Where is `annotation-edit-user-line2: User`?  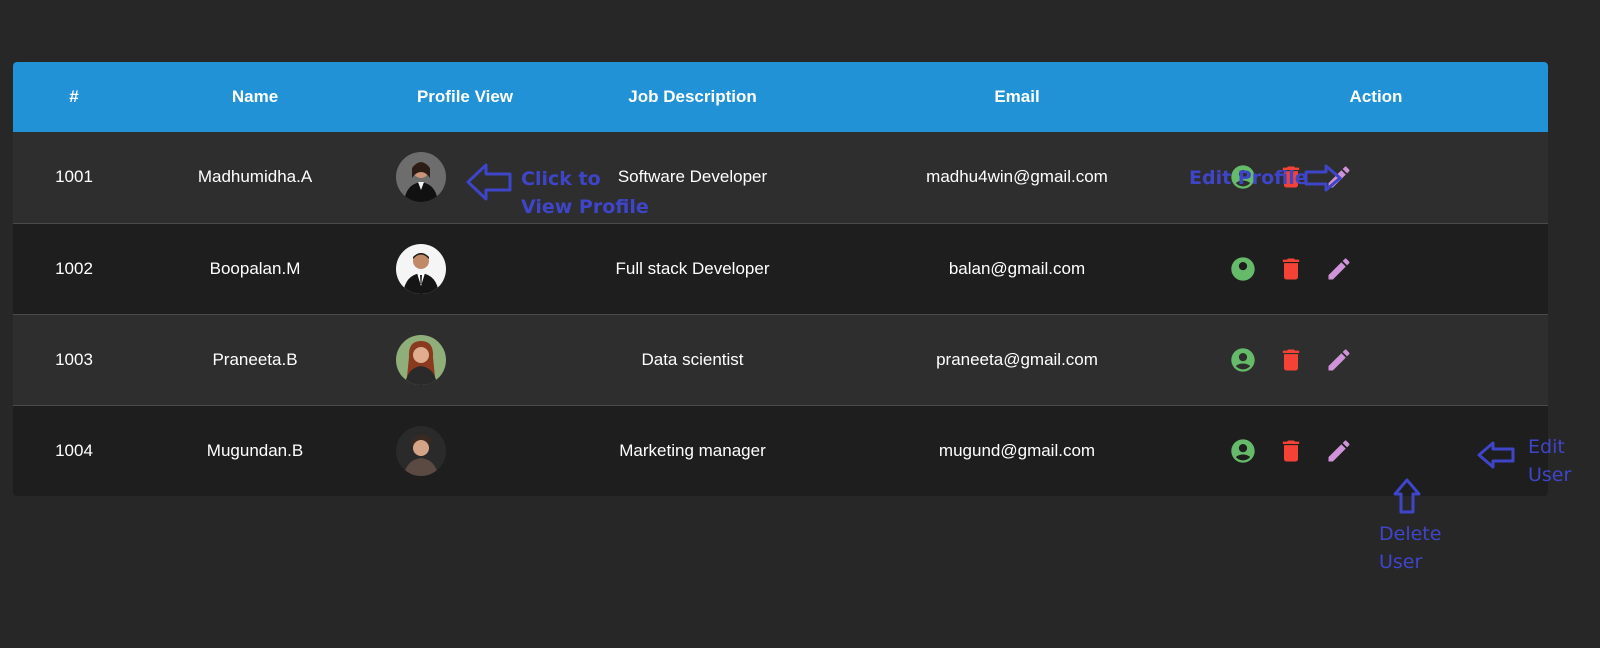 annotation-edit-user-line2: User is located at coordinates (1550, 475).